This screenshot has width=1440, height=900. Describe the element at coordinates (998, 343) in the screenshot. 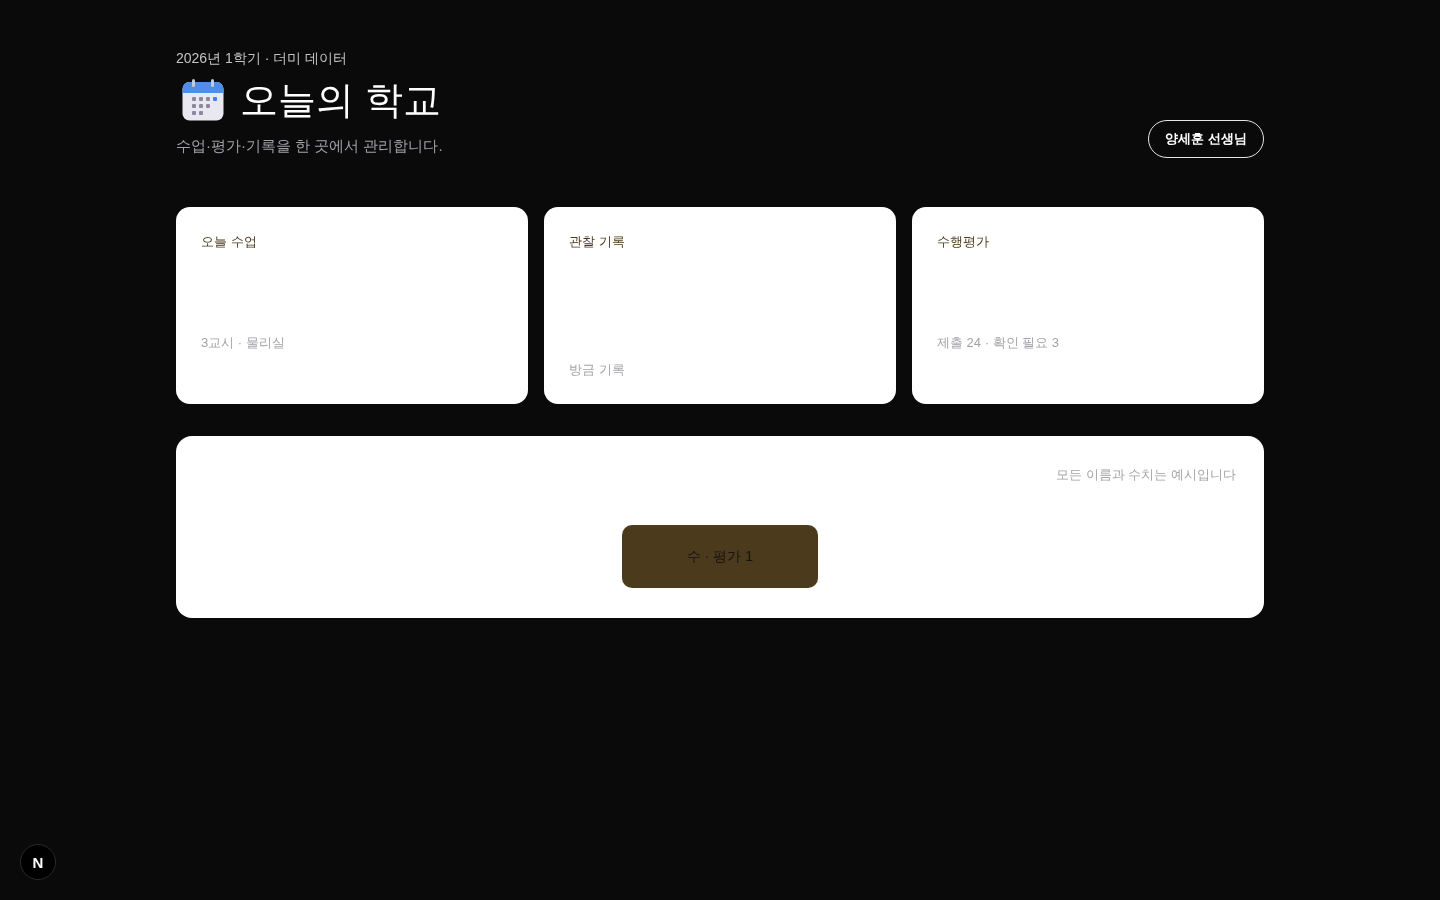

I see `card-note: 제출 24 · 확인 필요 3` at that location.